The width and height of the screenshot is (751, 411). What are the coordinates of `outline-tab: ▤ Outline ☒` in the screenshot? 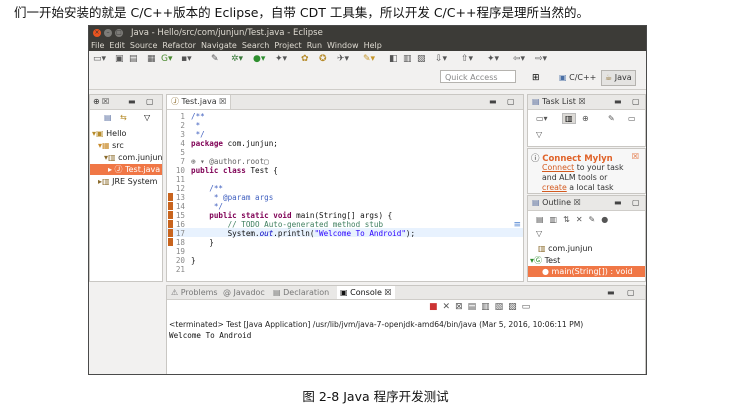 It's located at (556, 203).